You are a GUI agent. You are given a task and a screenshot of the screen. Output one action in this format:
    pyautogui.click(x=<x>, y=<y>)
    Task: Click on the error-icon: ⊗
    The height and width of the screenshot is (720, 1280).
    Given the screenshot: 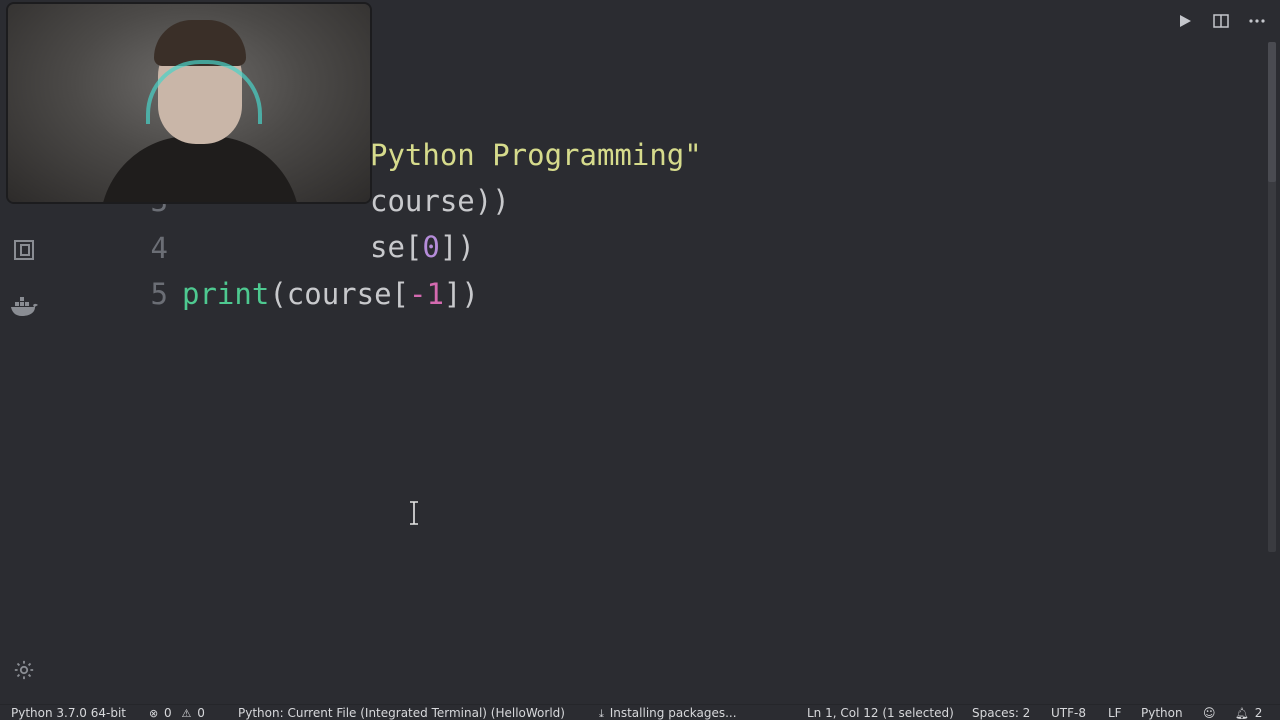 What is the action you would take?
    pyautogui.click(x=154, y=713)
    